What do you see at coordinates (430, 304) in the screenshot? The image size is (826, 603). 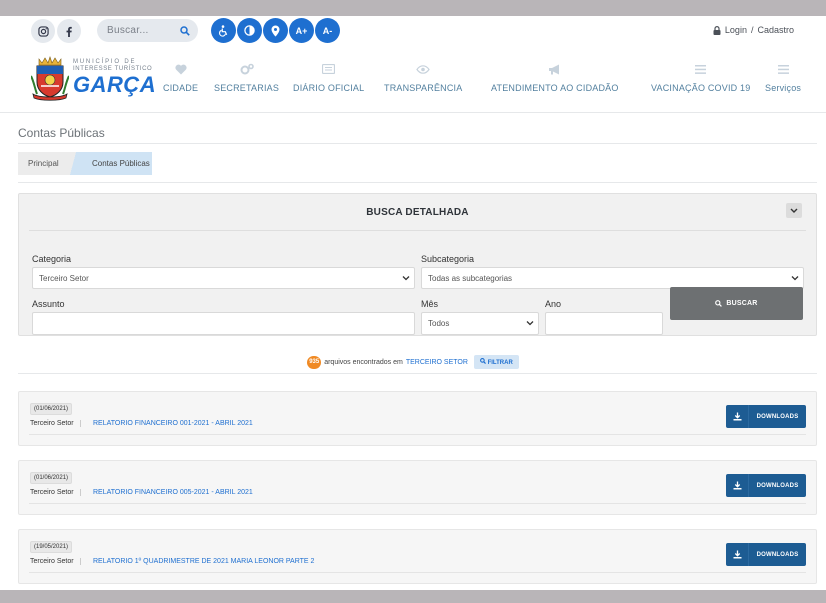 I see `mes-label: Mês` at bounding box center [430, 304].